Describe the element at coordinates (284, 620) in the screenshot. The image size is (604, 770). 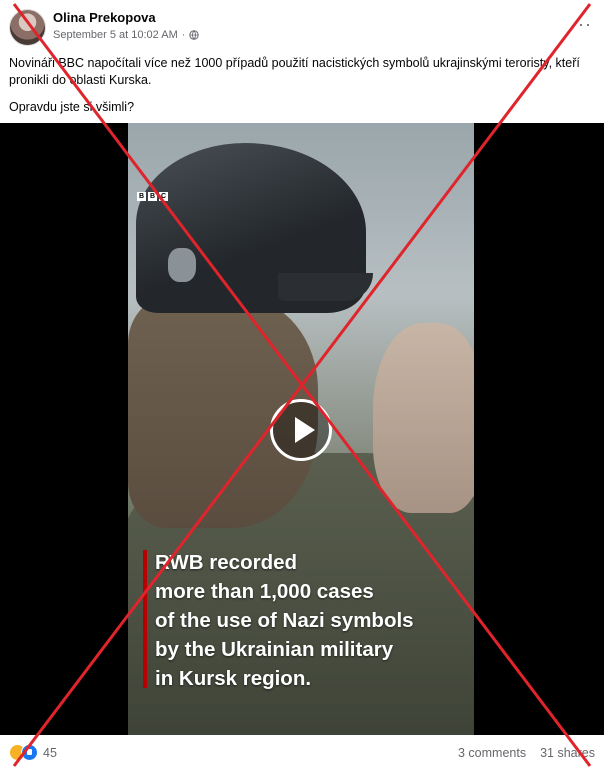
I see `caption-line: of the use of Nazi symbols` at that location.